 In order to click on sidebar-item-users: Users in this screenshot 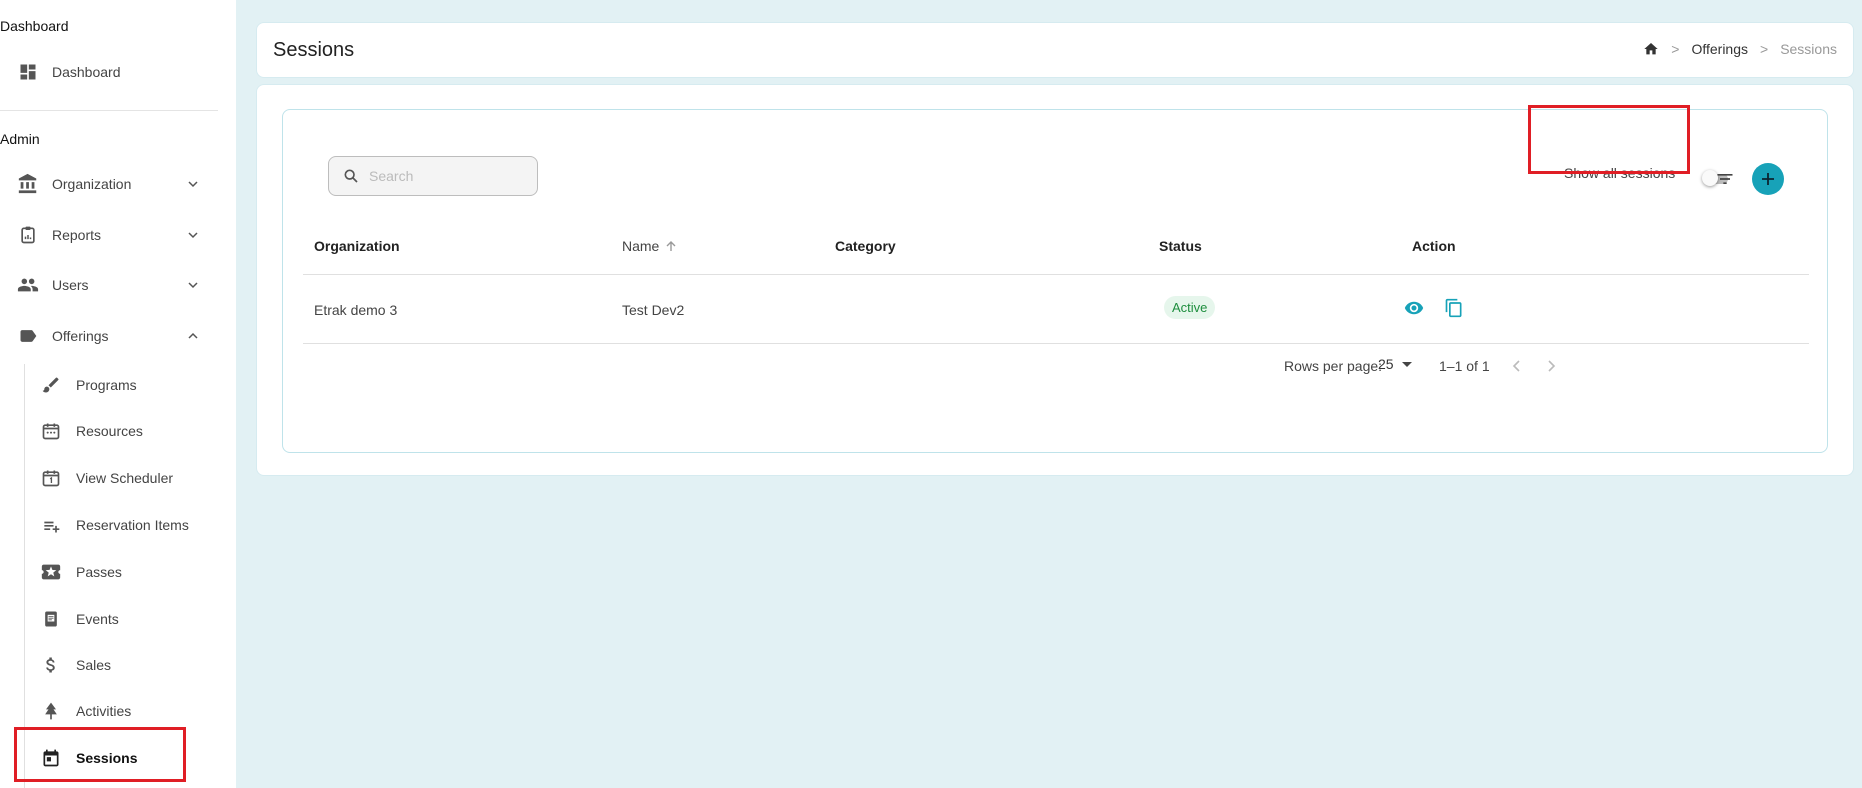, I will do `click(109, 285)`.